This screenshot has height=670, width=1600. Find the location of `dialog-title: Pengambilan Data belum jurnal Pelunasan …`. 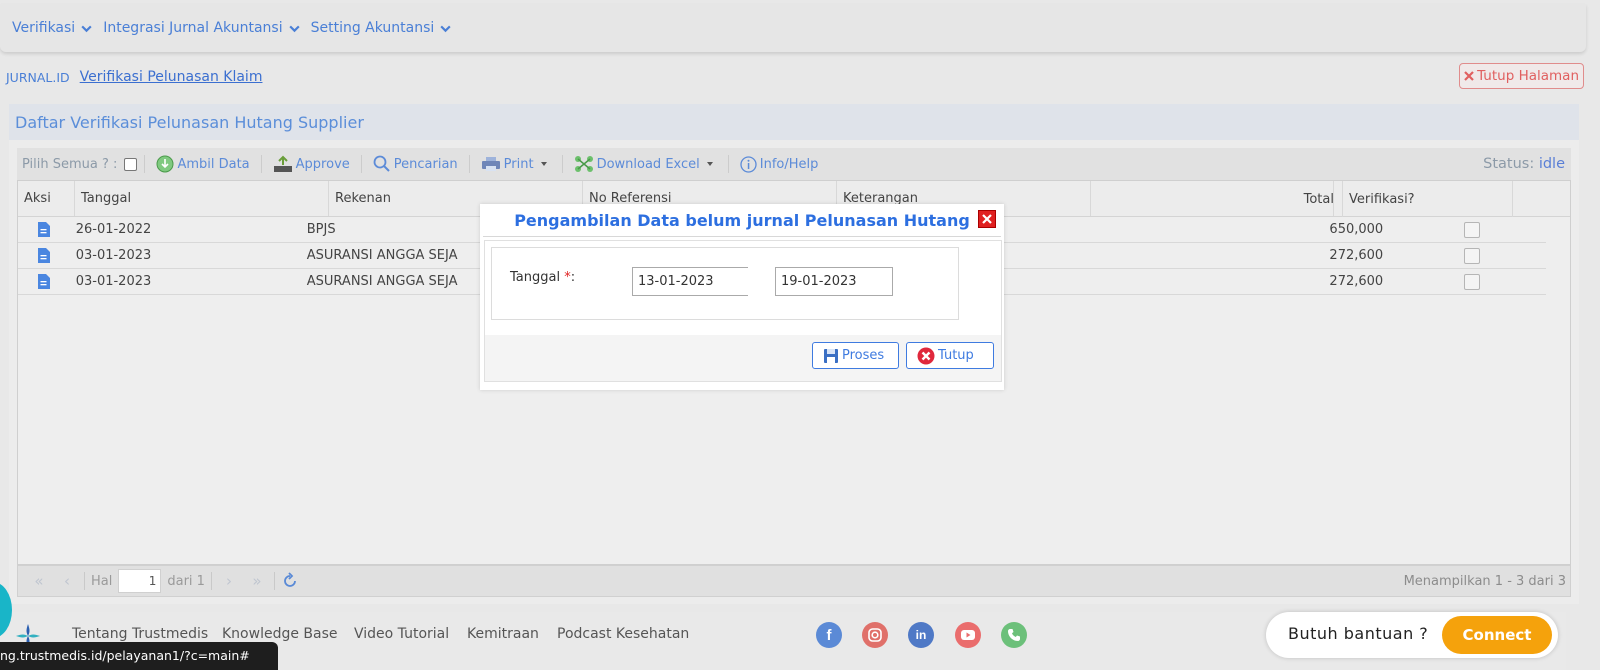

dialog-title: Pengambilan Data belum jurnal Pelunasan … is located at coordinates (742, 220).